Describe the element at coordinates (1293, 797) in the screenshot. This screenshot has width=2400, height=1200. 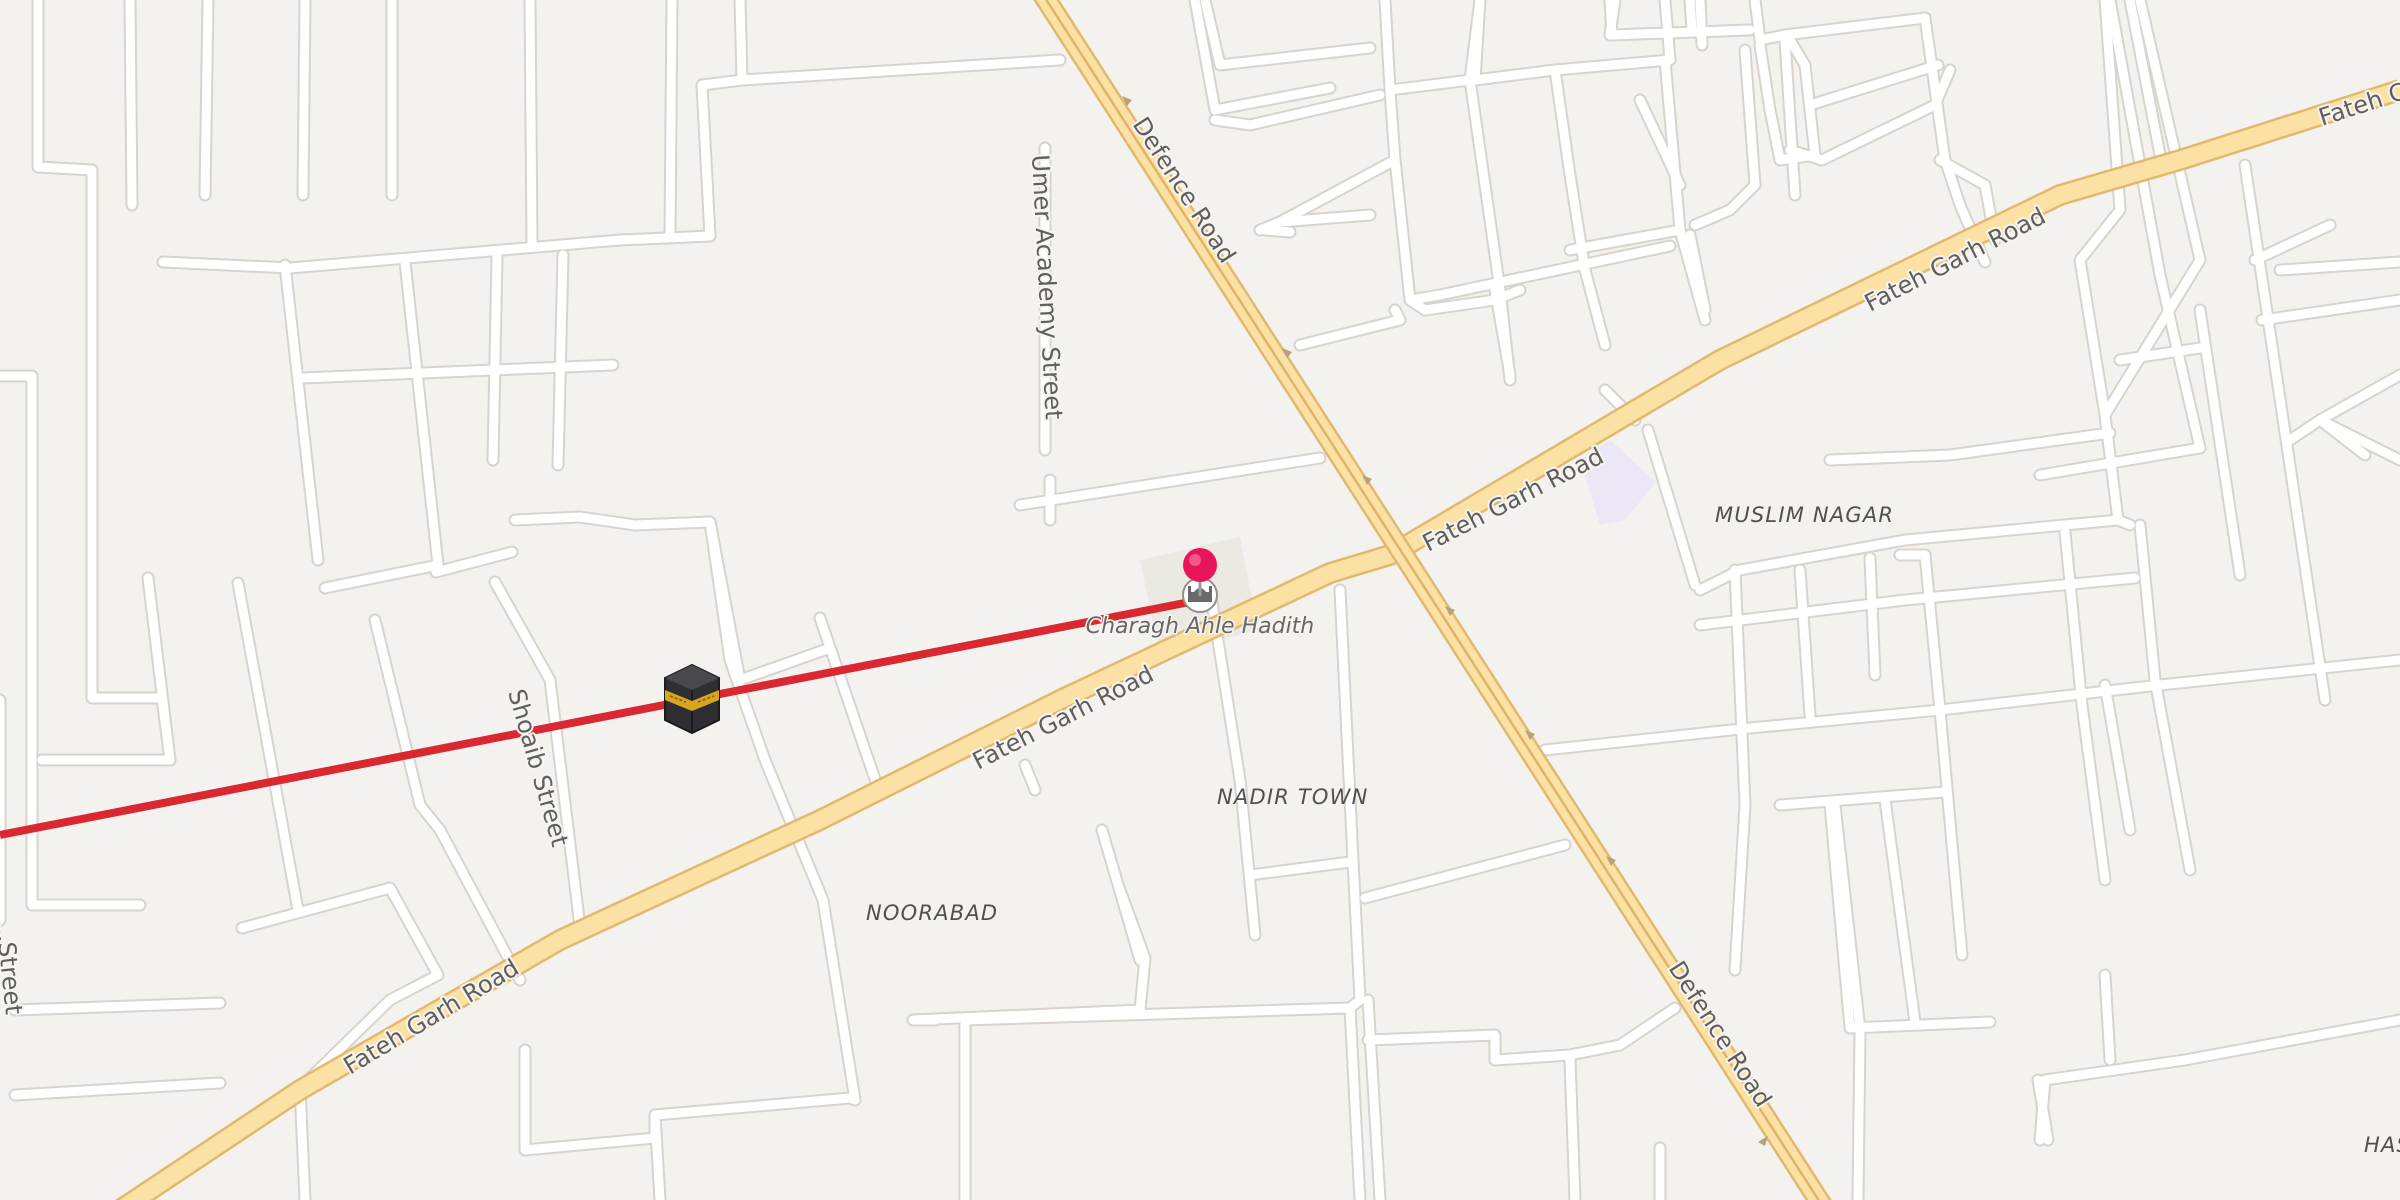
I see `area-label-nadir-town: NADIR TOWN` at that location.